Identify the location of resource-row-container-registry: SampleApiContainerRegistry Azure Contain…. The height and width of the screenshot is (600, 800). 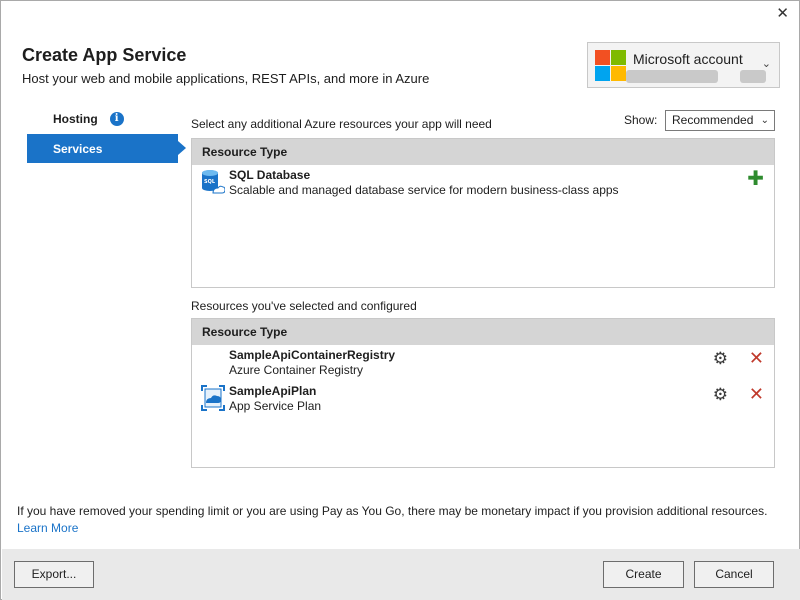
(483, 363).